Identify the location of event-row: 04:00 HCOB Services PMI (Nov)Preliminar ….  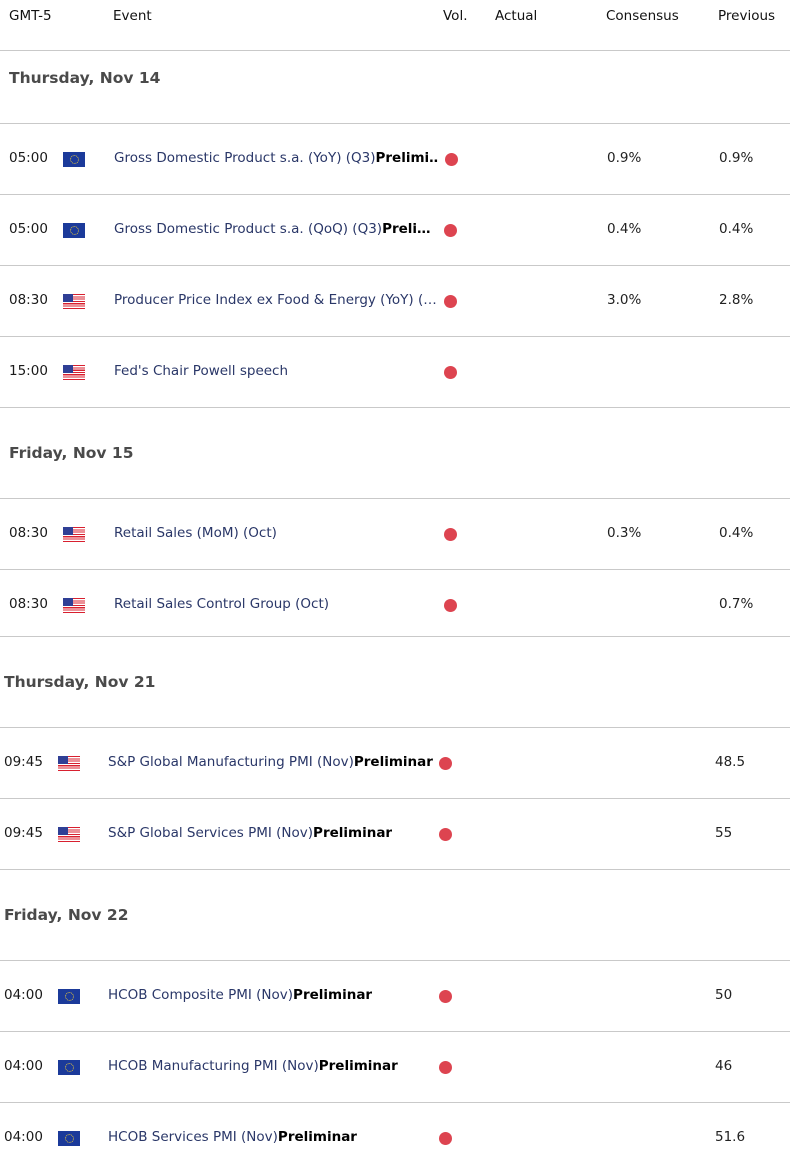
(395, 1138).